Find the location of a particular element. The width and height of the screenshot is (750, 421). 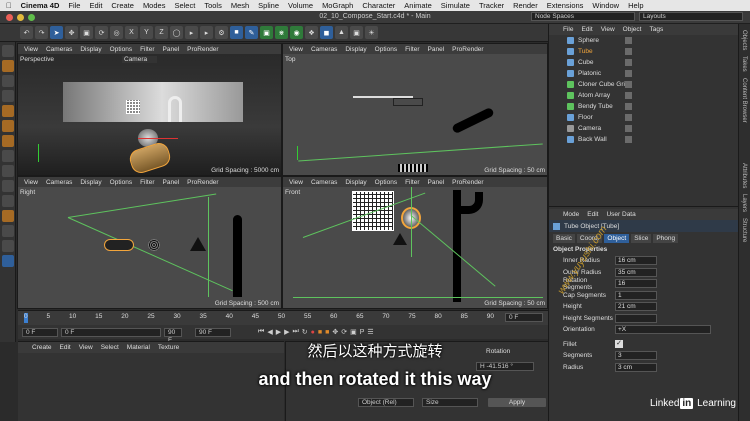

render-view-icon: ▸ is located at coordinates (191, 32).